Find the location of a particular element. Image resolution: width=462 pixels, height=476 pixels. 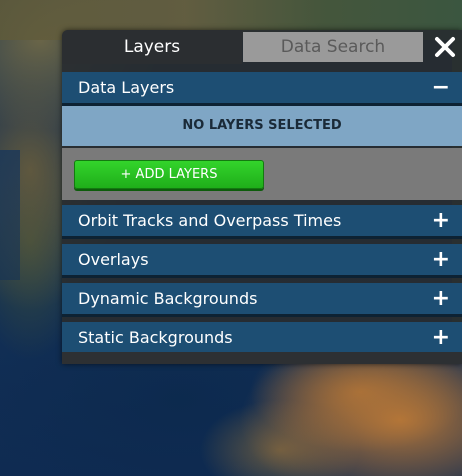

empty-layers-message: NO LAYERS SELECTED is located at coordinates (262, 126).